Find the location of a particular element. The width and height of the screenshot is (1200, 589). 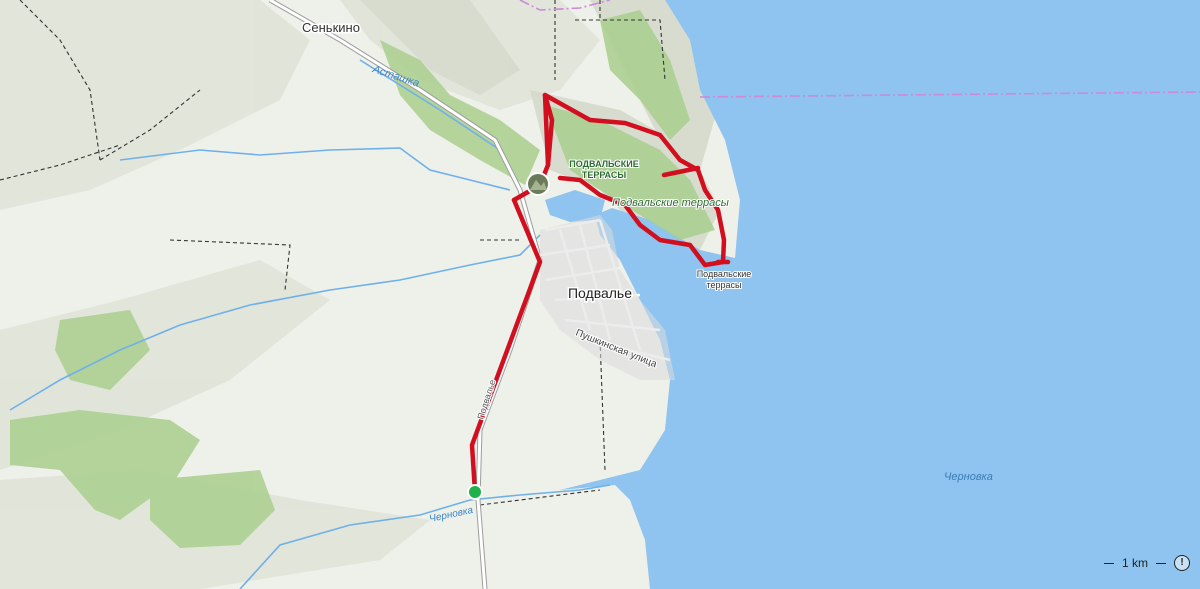

scale-label: 1 km is located at coordinates (1134, 563).